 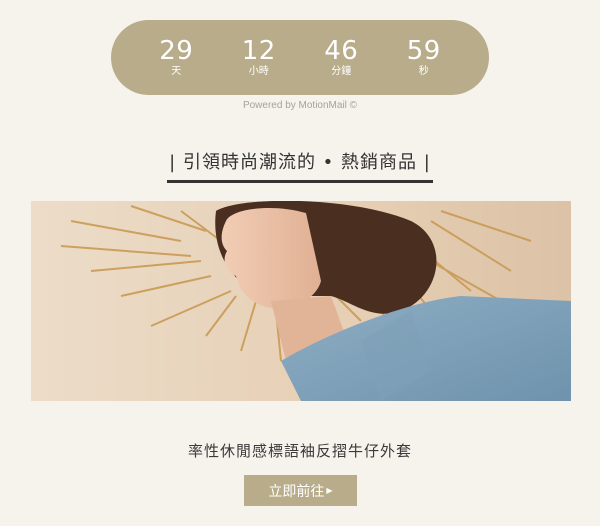 What do you see at coordinates (176, 71) in the screenshot?
I see `countdown-days-label: 天` at bounding box center [176, 71].